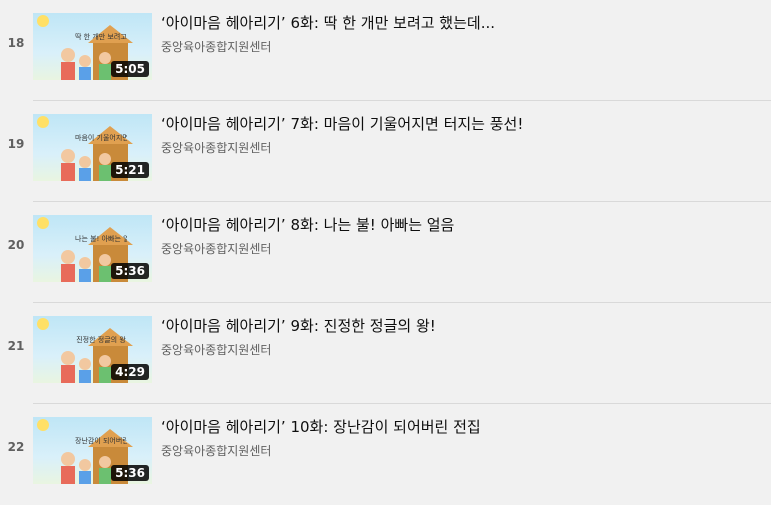  What do you see at coordinates (460, 225) in the screenshot?
I see `video-title: ‘아이마음 헤아리기’ 8화: 나는 불! 아빠는 얼음` at bounding box center [460, 225].